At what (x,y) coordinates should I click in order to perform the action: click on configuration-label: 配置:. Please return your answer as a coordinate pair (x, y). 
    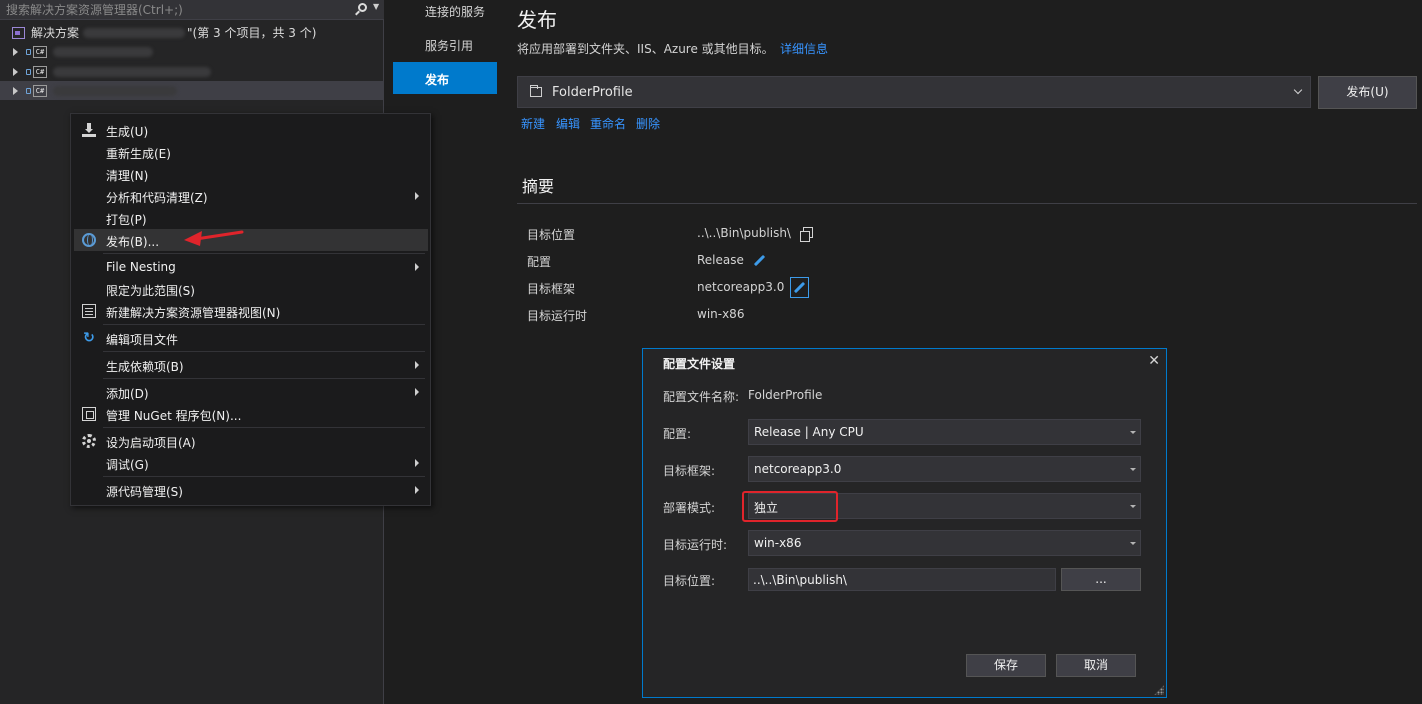
    Looking at the image, I should click on (677, 434).